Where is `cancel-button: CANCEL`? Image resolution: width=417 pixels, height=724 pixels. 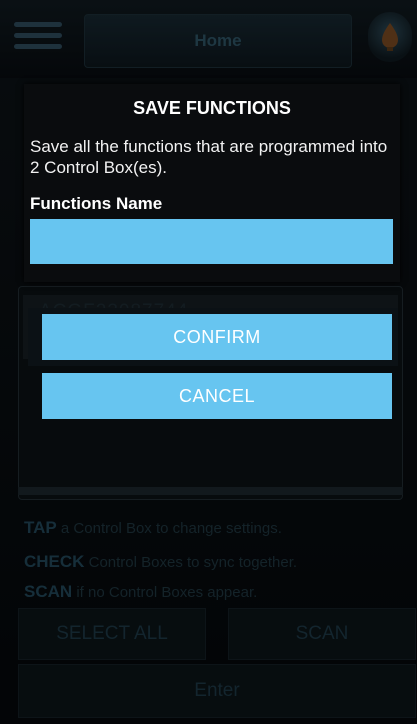
cancel-button: CANCEL is located at coordinates (217, 396).